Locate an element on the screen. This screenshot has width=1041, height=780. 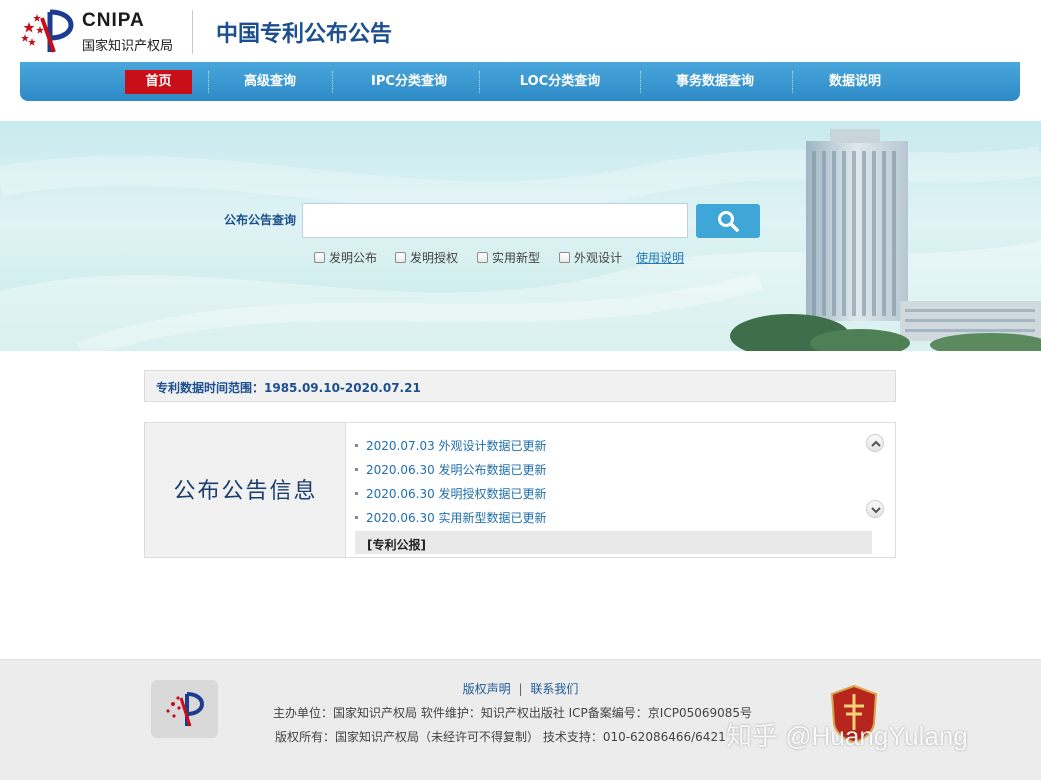
news-text: 2020.07.03 外观设计数据已更新 is located at coordinates (456, 446).